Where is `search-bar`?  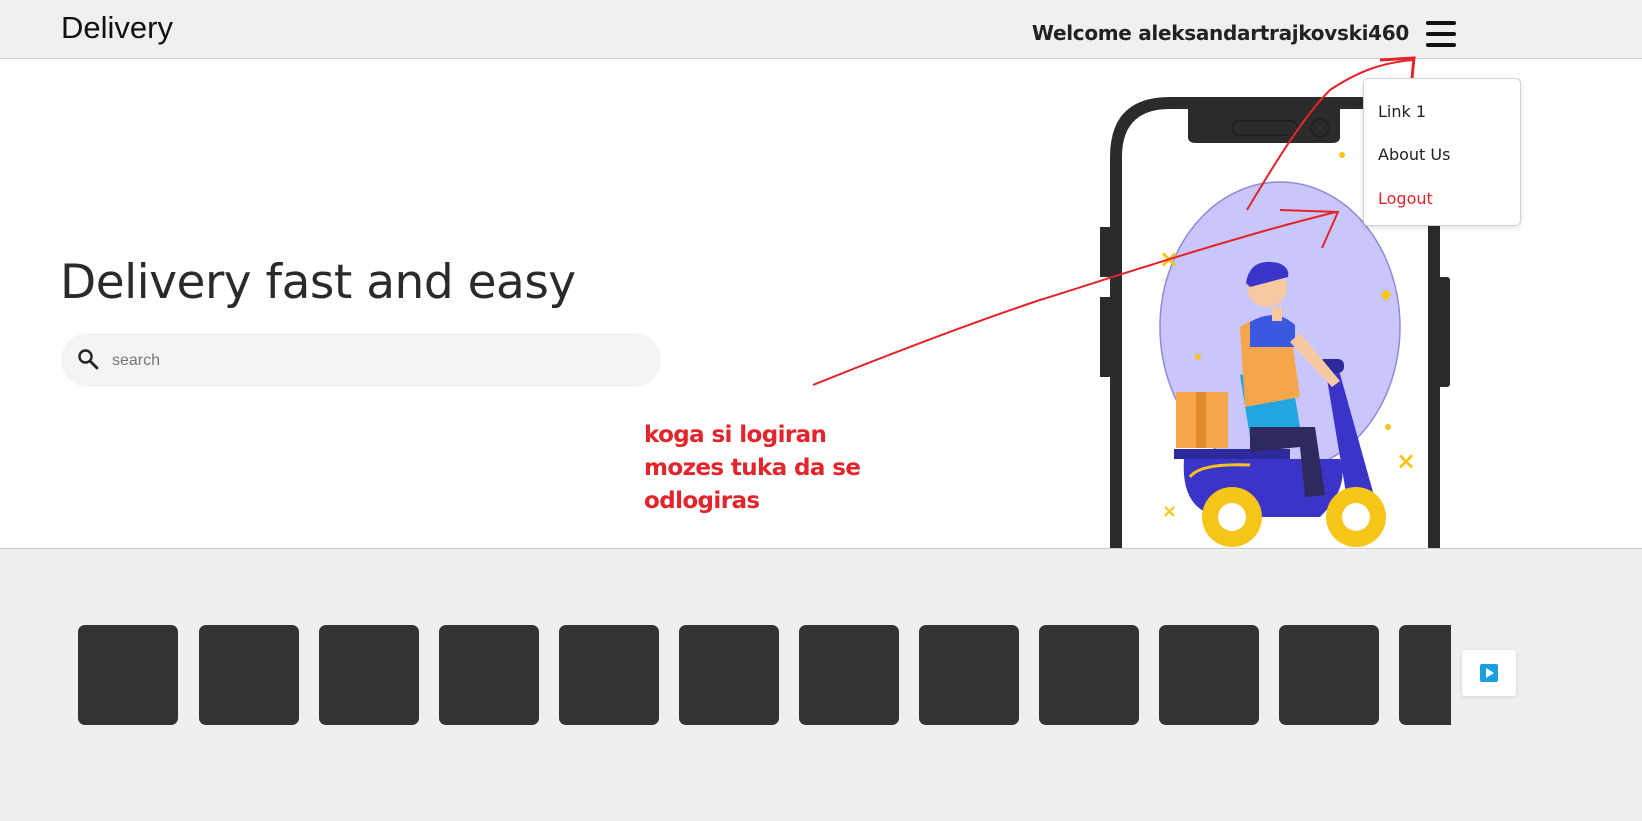
search-bar is located at coordinates (361, 360).